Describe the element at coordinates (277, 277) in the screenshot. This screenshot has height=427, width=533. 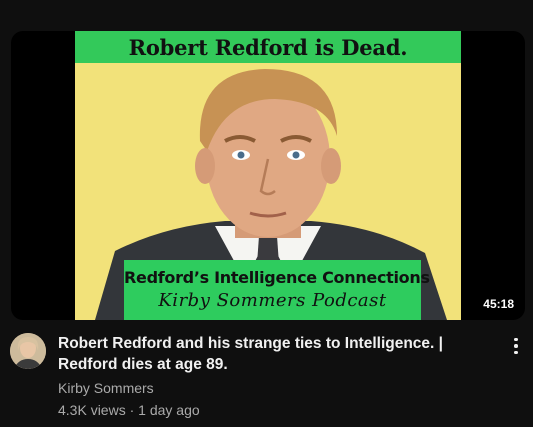
I see `thumbnail-banner-title: Redford’s Intelligence Connections` at that location.